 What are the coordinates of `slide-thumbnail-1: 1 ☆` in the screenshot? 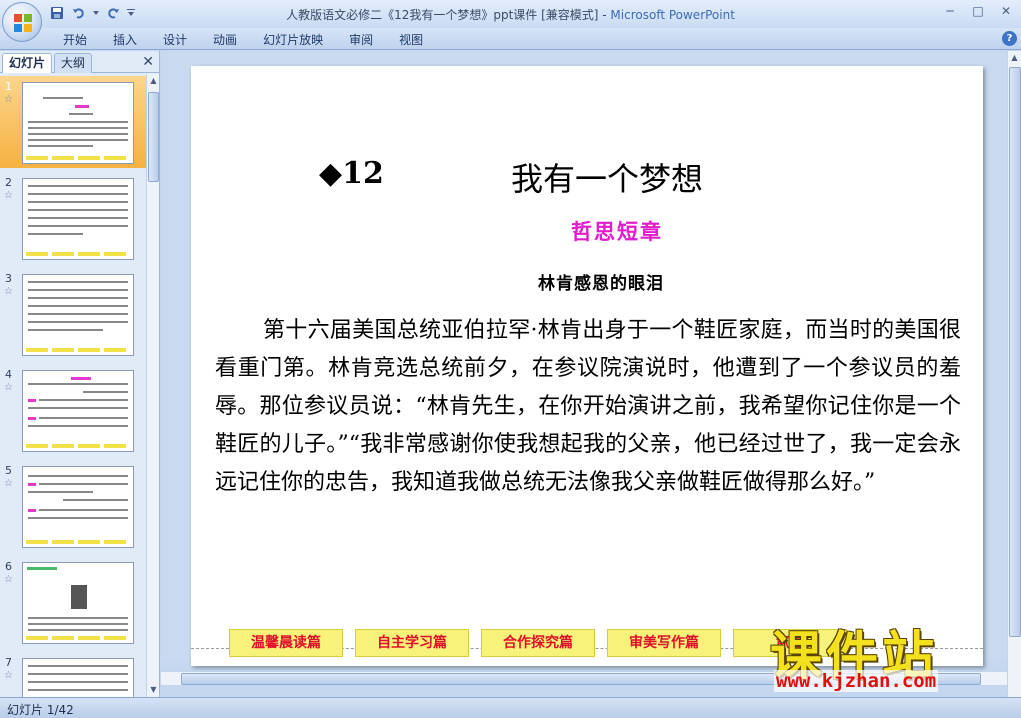 It's located at (73, 122).